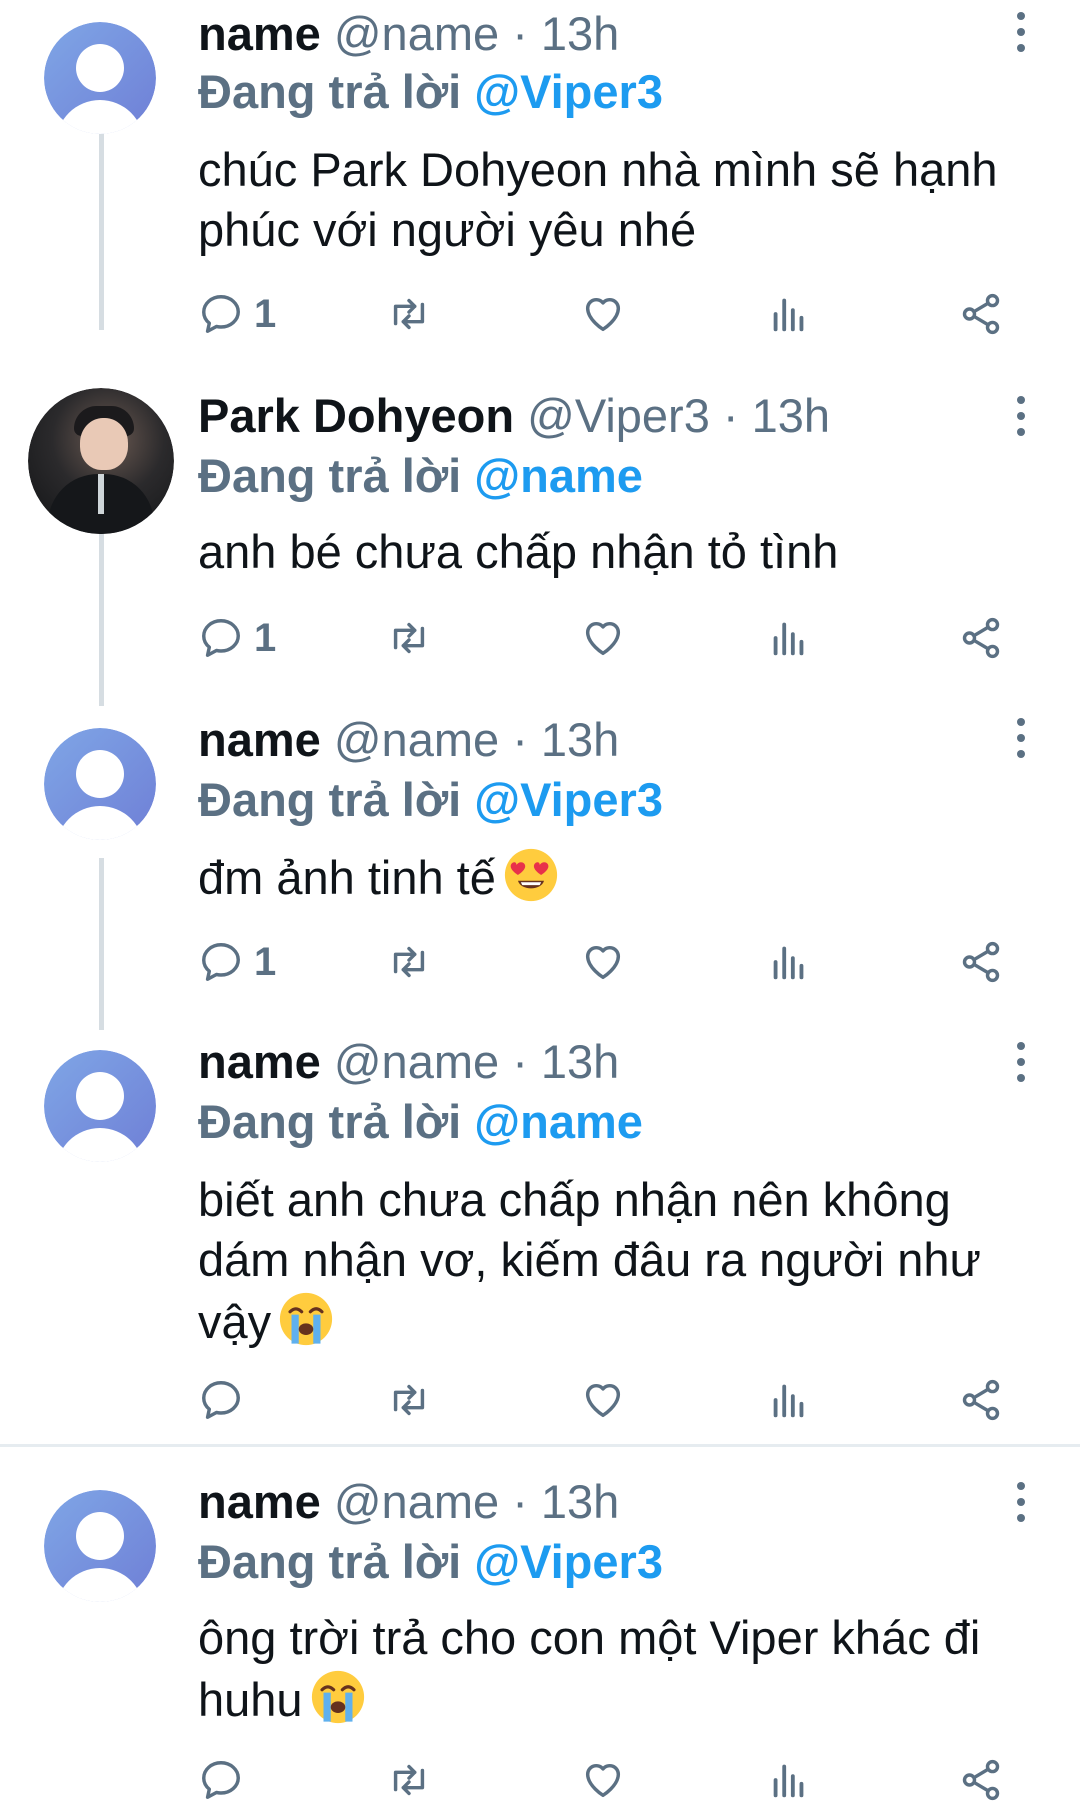 The height and width of the screenshot is (1811, 1080). Describe the element at coordinates (518, 551) in the screenshot. I see `tweet-text: anh bé chưa chấp nhận tỏ tình` at that location.